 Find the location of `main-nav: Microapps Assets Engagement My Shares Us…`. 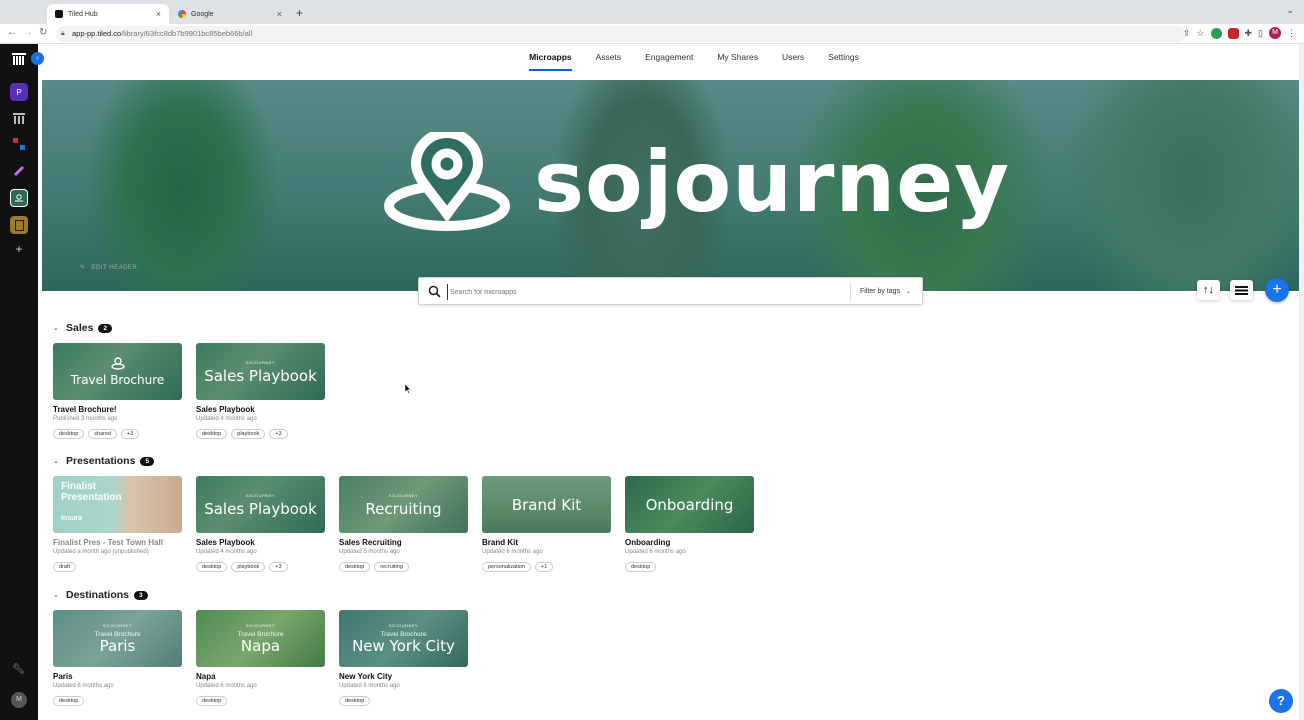

main-nav: Microapps Assets Engagement My Shares Us… is located at coordinates (671, 61).